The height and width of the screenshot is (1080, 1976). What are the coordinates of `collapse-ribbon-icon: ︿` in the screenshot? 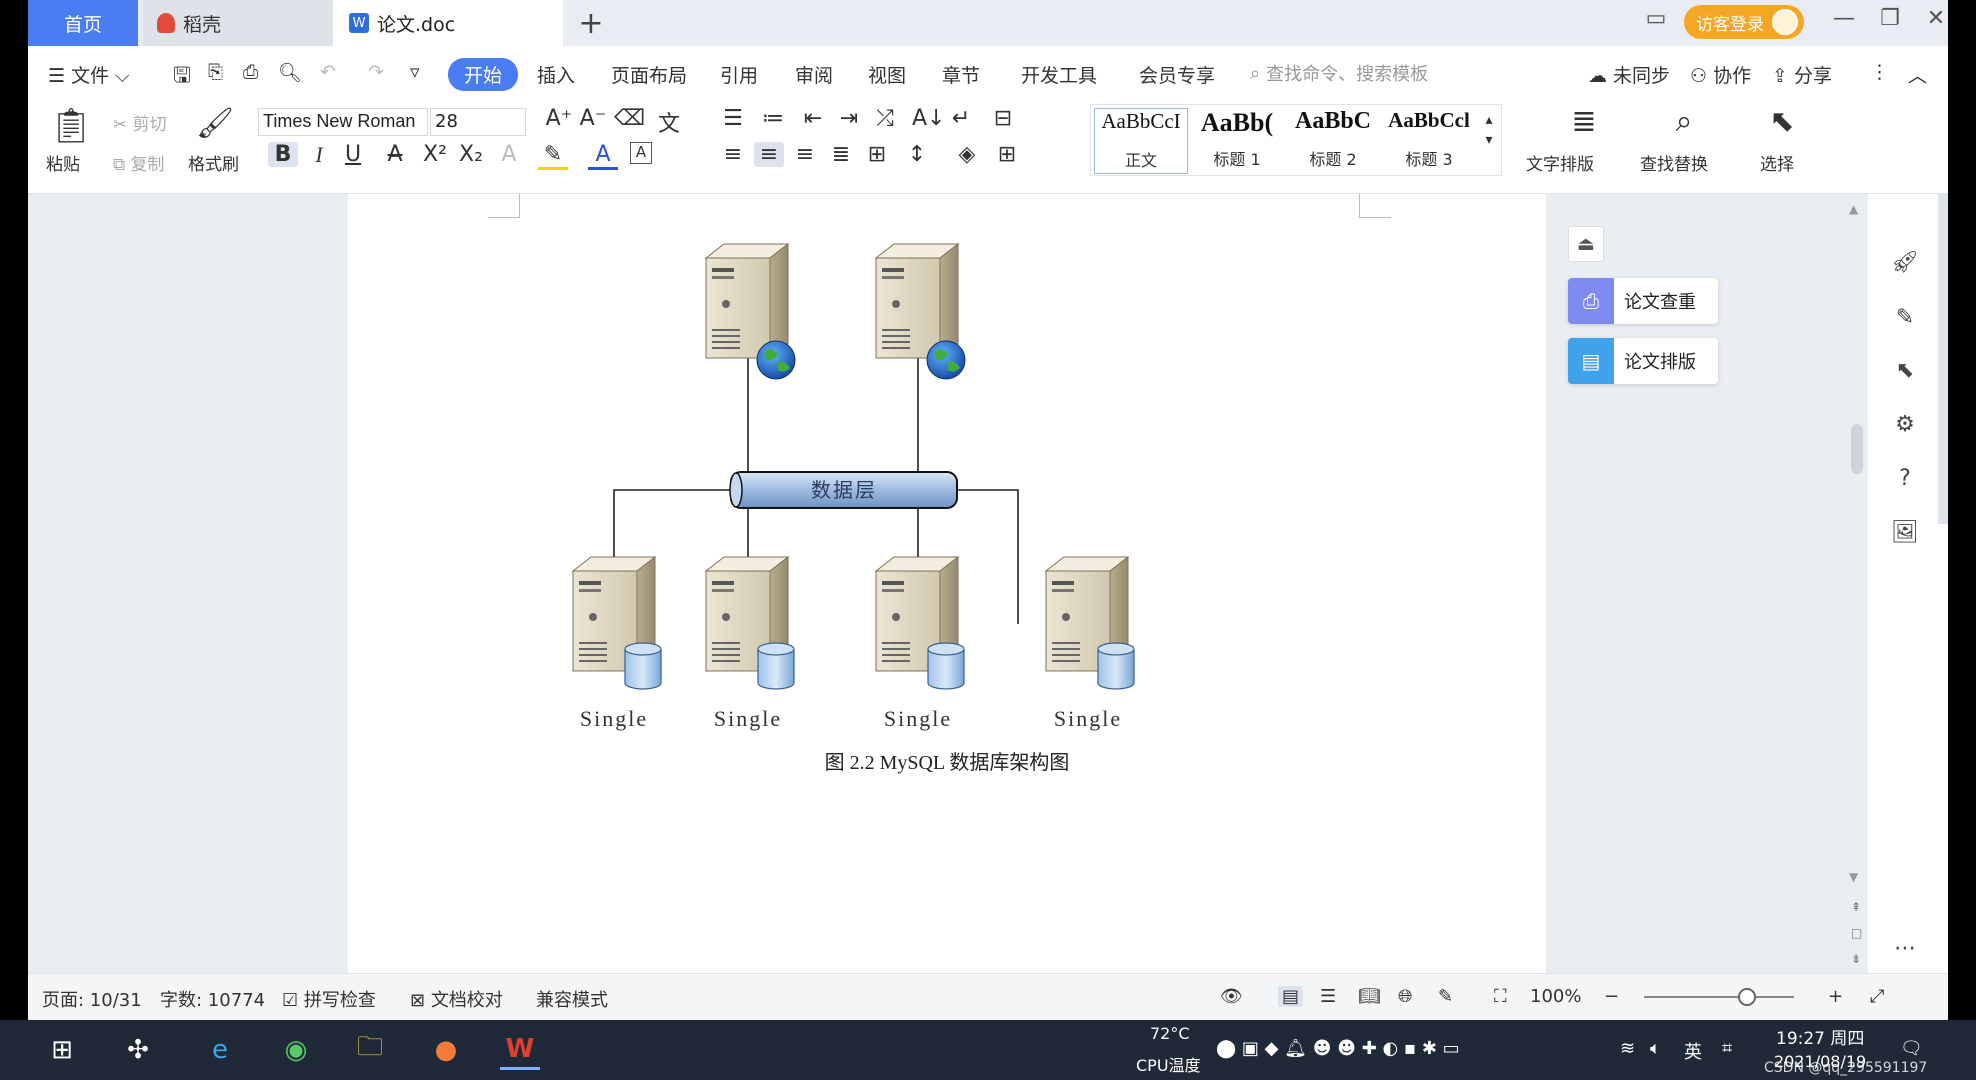 It's located at (1917, 74).